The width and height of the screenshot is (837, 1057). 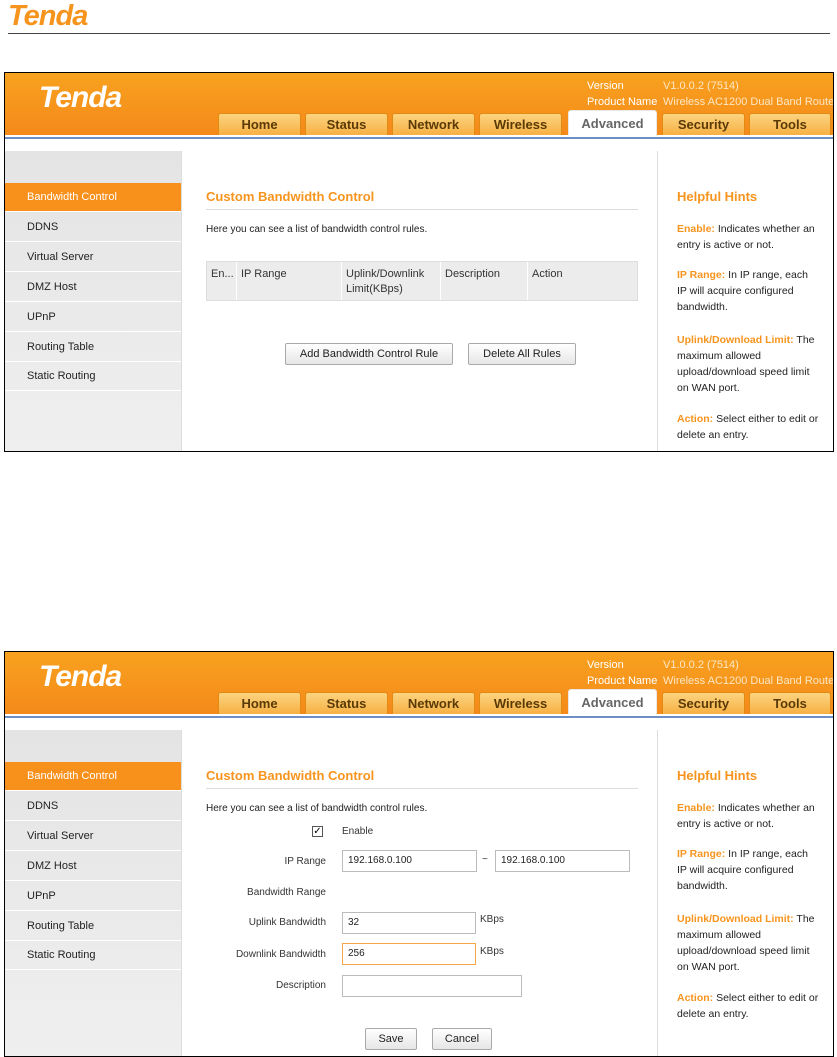 I want to click on add-rule-button: Add Bandwidth Control Rule, so click(x=369, y=354).